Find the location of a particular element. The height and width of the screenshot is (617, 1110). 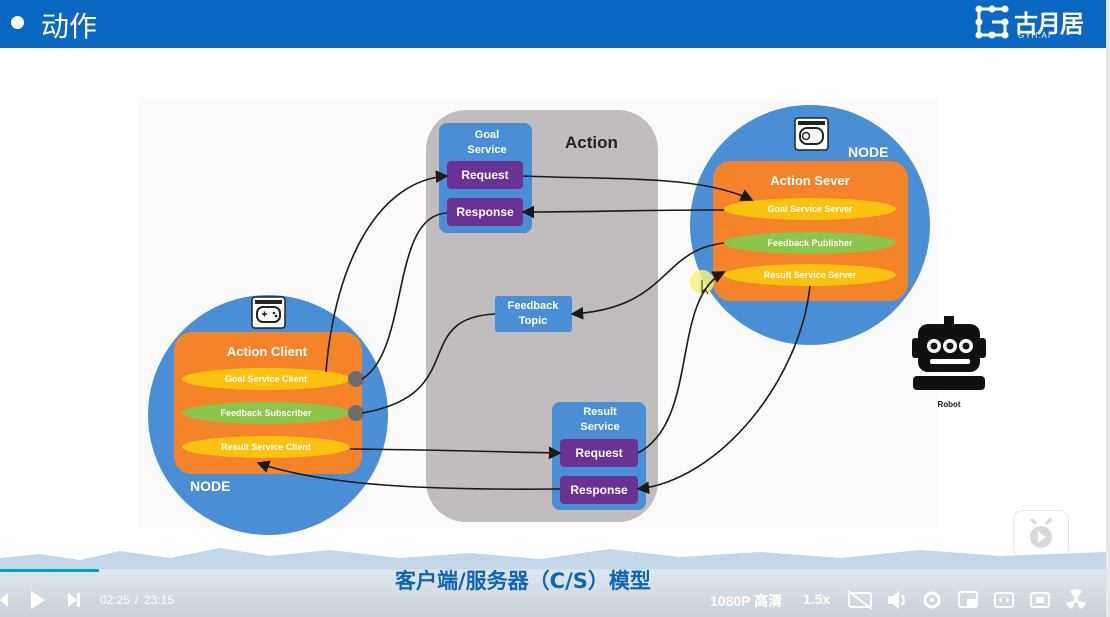

server-node-label: NODE is located at coordinates (868, 152).